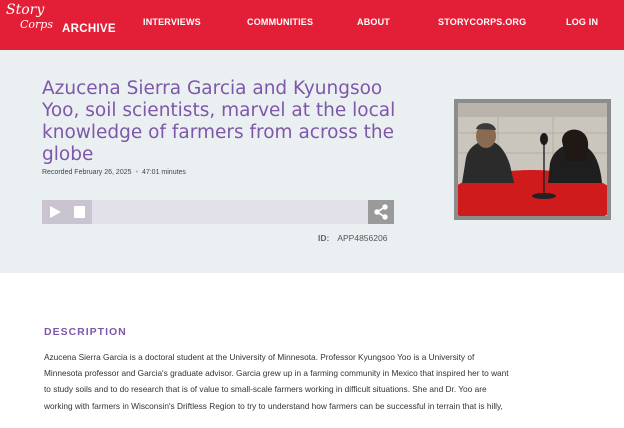  I want to click on interview-id: ID: APP4856206, so click(352, 238).